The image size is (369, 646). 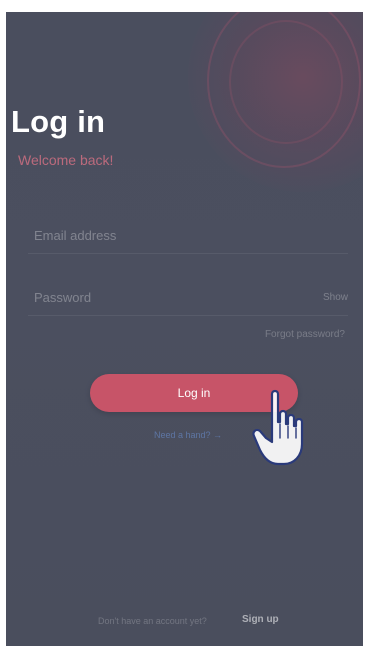 What do you see at coordinates (305, 334) in the screenshot?
I see `forgot-password-link: Forgot password?` at bounding box center [305, 334].